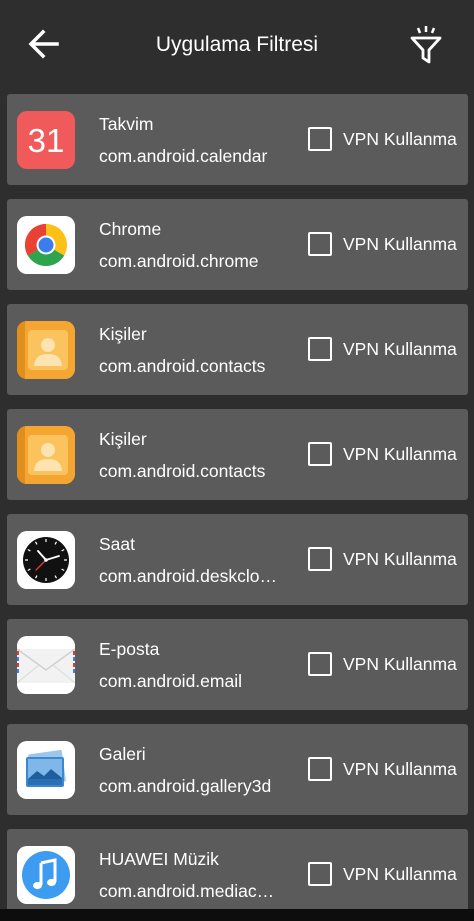  Describe the element at coordinates (46, 875) in the screenshot. I see `music-icon` at that location.